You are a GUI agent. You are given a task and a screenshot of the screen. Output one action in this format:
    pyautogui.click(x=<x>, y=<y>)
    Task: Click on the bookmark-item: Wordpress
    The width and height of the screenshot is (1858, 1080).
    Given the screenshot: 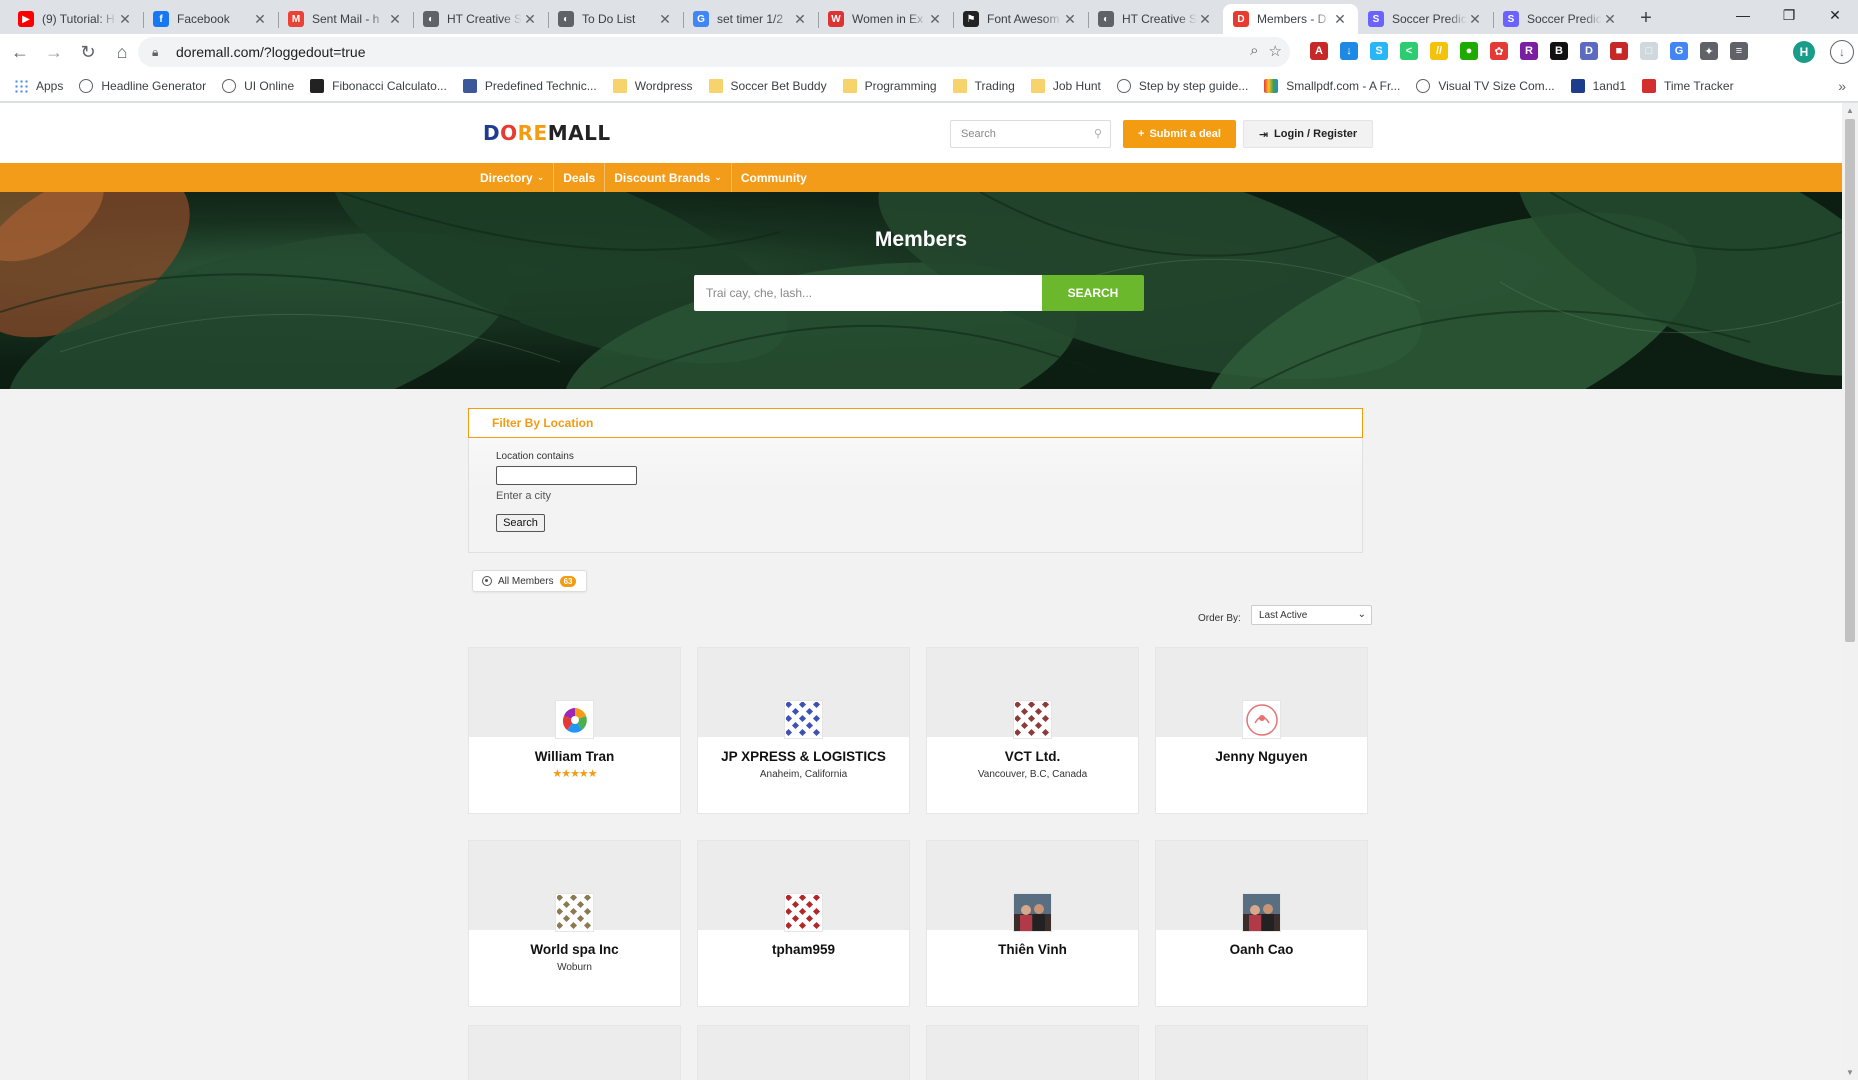 What is the action you would take?
    pyautogui.click(x=652, y=85)
    